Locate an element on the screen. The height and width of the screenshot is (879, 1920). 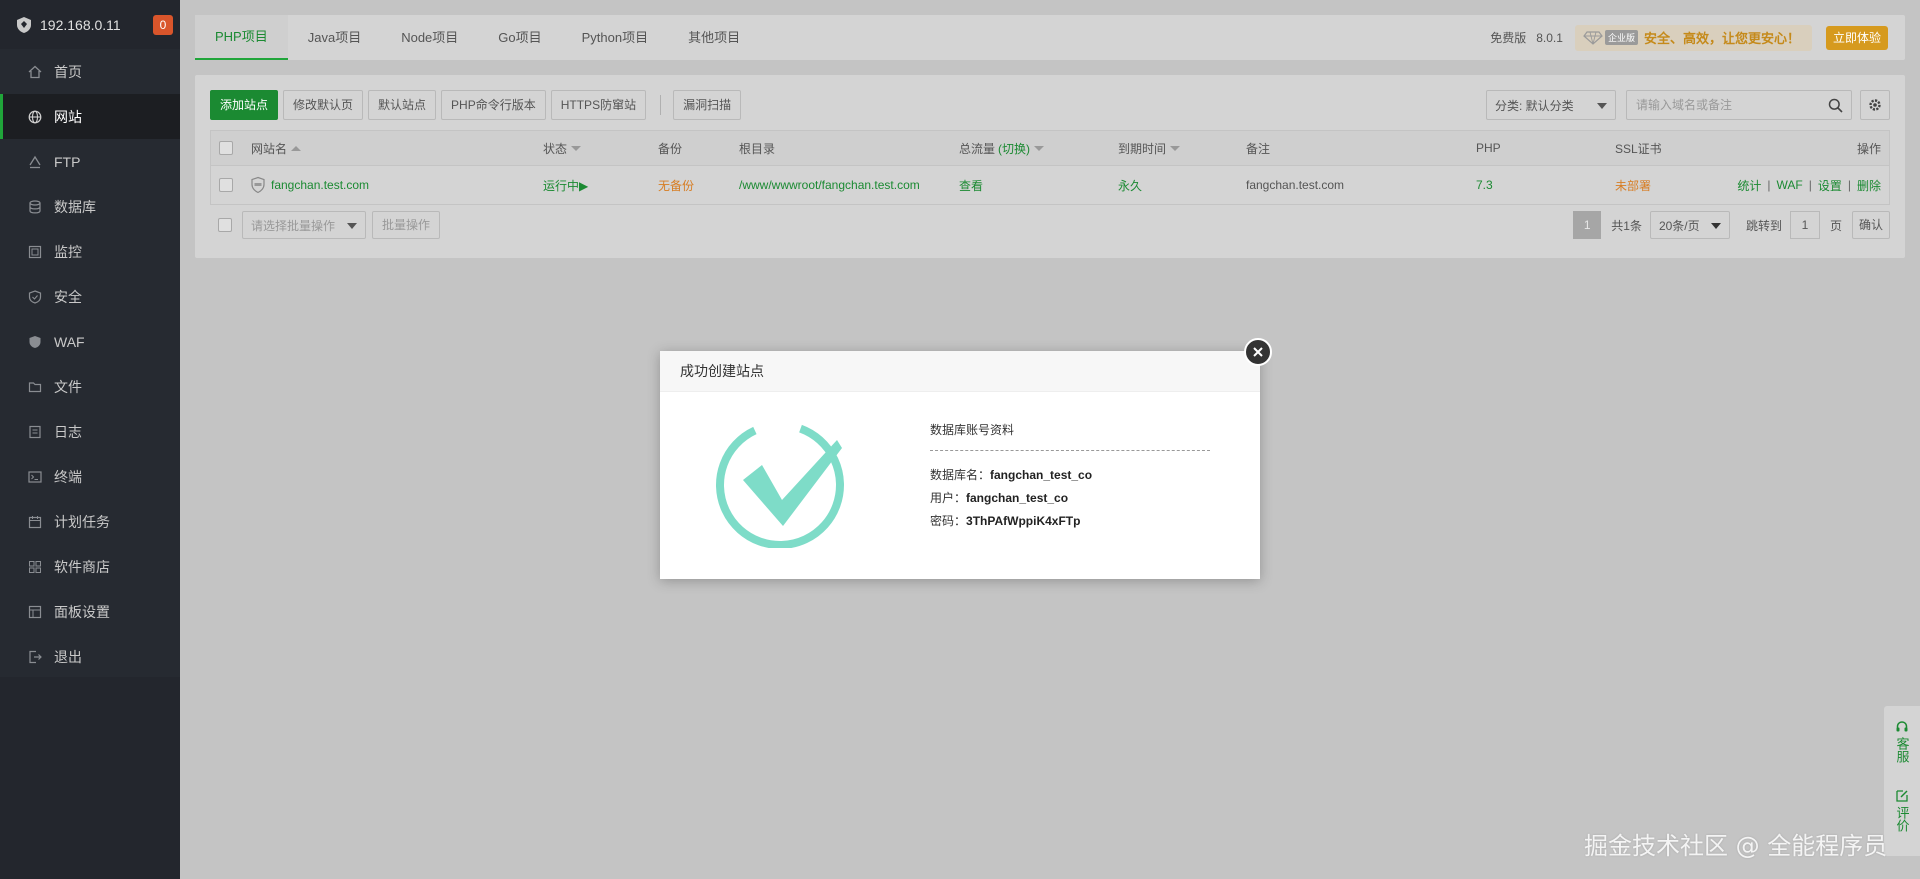
sidebar-item-store: 软件商店 is located at coordinates (90, 566).